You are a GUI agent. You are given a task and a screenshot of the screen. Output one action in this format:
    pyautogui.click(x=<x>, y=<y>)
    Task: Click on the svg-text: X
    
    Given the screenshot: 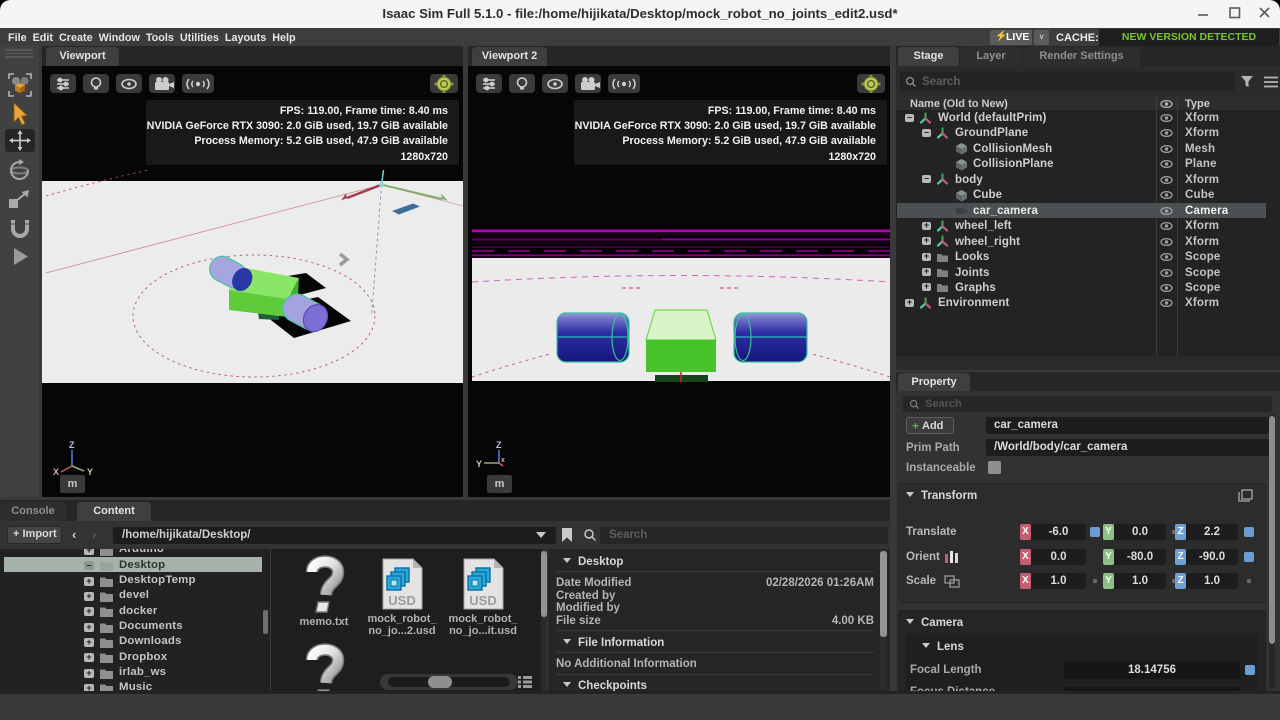 What is the action you would take?
    pyautogui.click(x=56, y=471)
    